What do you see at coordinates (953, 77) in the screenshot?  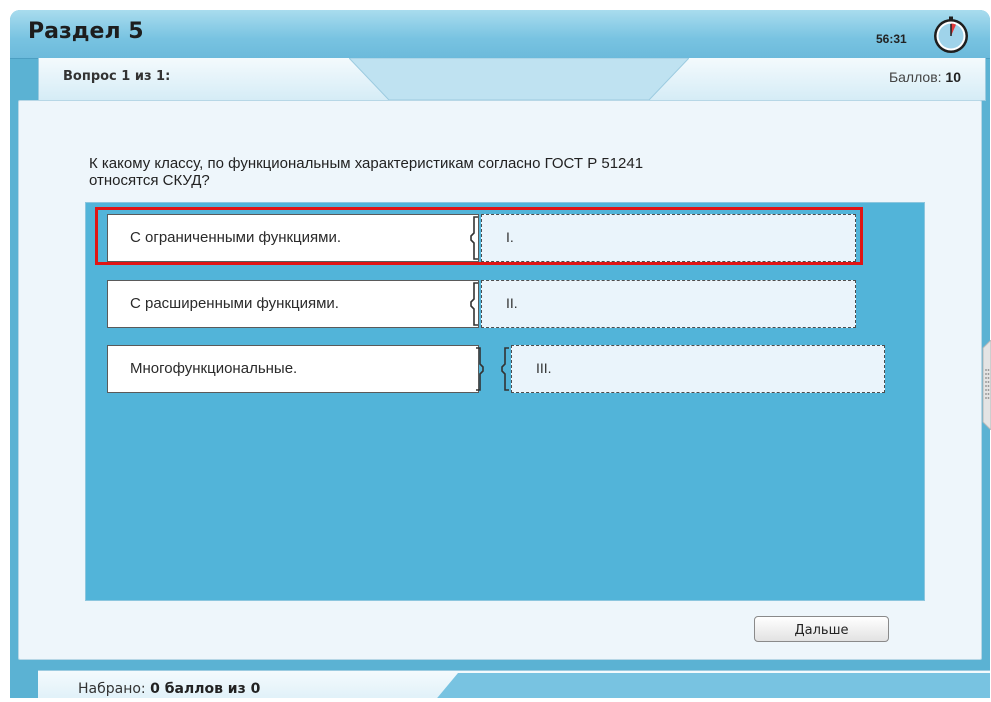 I see `score-value: 10` at bounding box center [953, 77].